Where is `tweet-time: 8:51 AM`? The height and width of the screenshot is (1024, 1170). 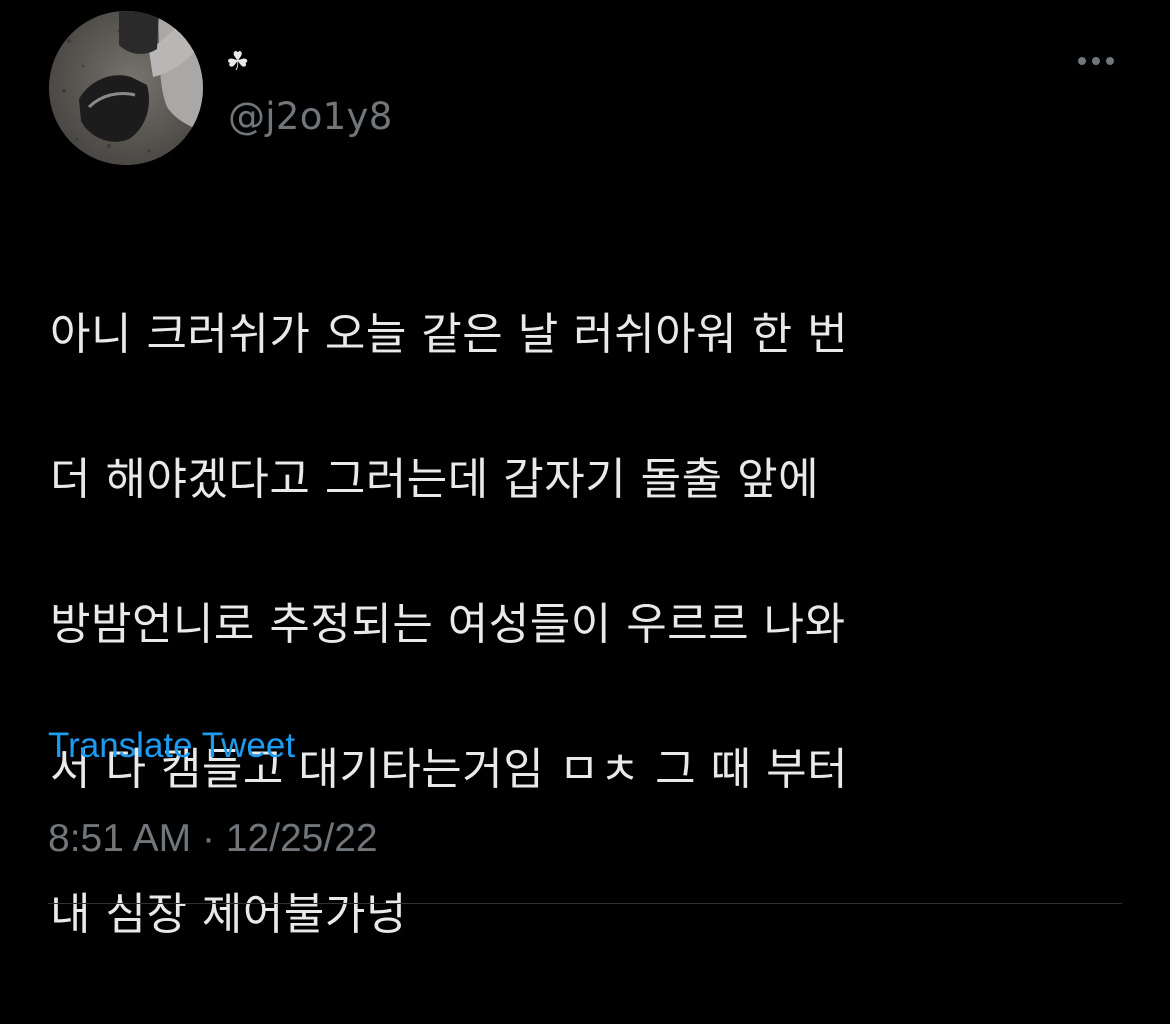 tweet-time: 8:51 AM is located at coordinates (120, 838).